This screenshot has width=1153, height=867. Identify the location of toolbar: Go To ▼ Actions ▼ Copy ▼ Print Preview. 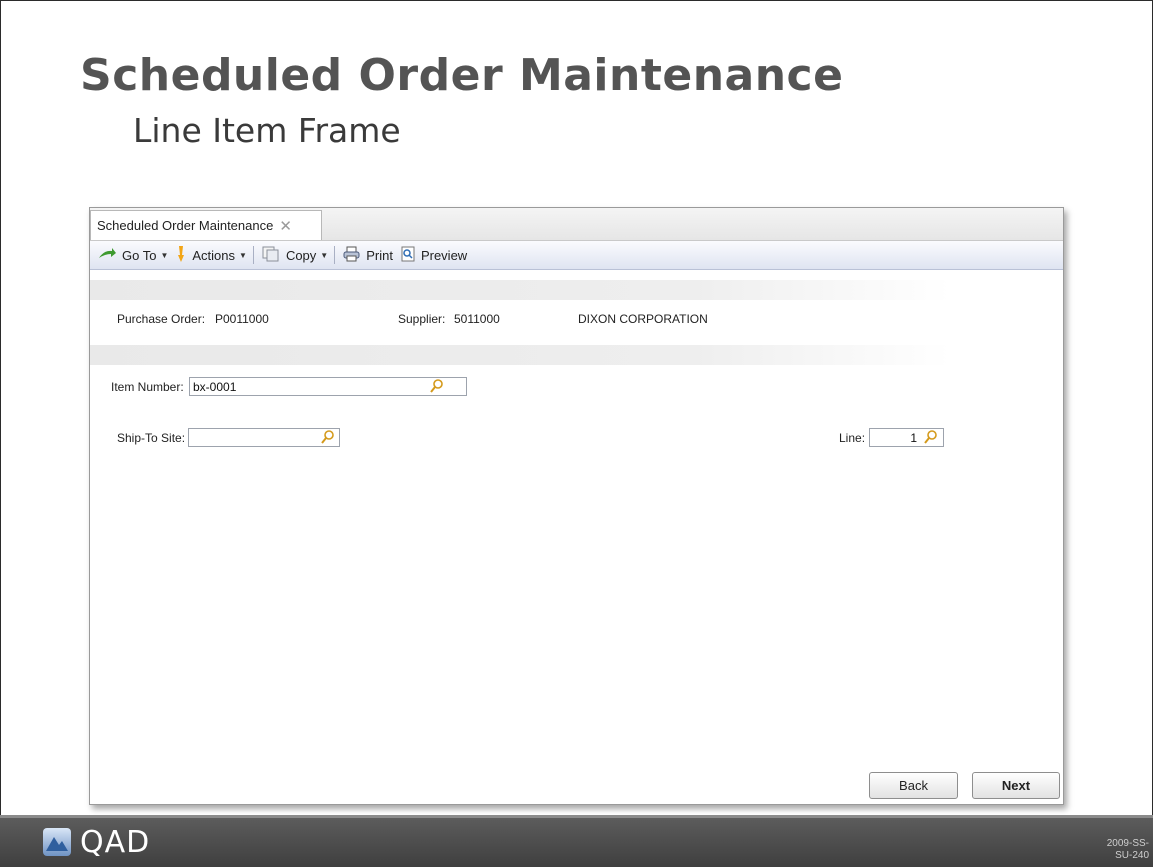
(576, 255).